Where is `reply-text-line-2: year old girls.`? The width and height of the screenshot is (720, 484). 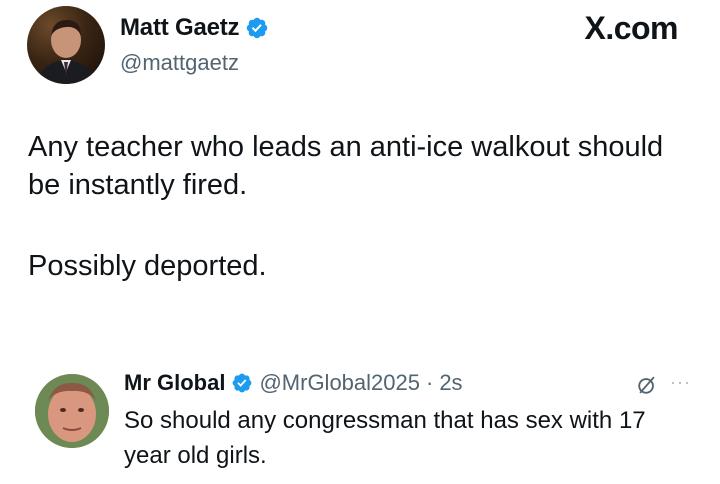 reply-text-line-2: year old girls. is located at coordinates (195, 455).